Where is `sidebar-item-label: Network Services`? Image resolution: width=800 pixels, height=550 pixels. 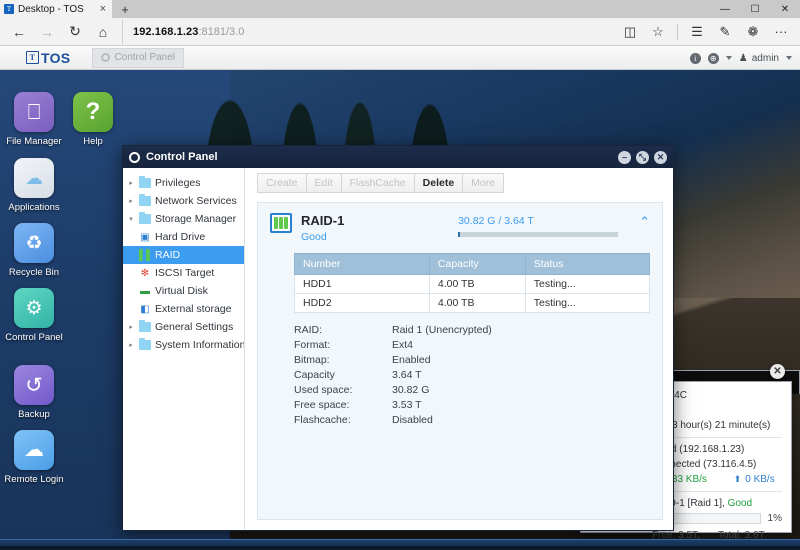
sidebar-item-label: Network Services is located at coordinates (196, 201).